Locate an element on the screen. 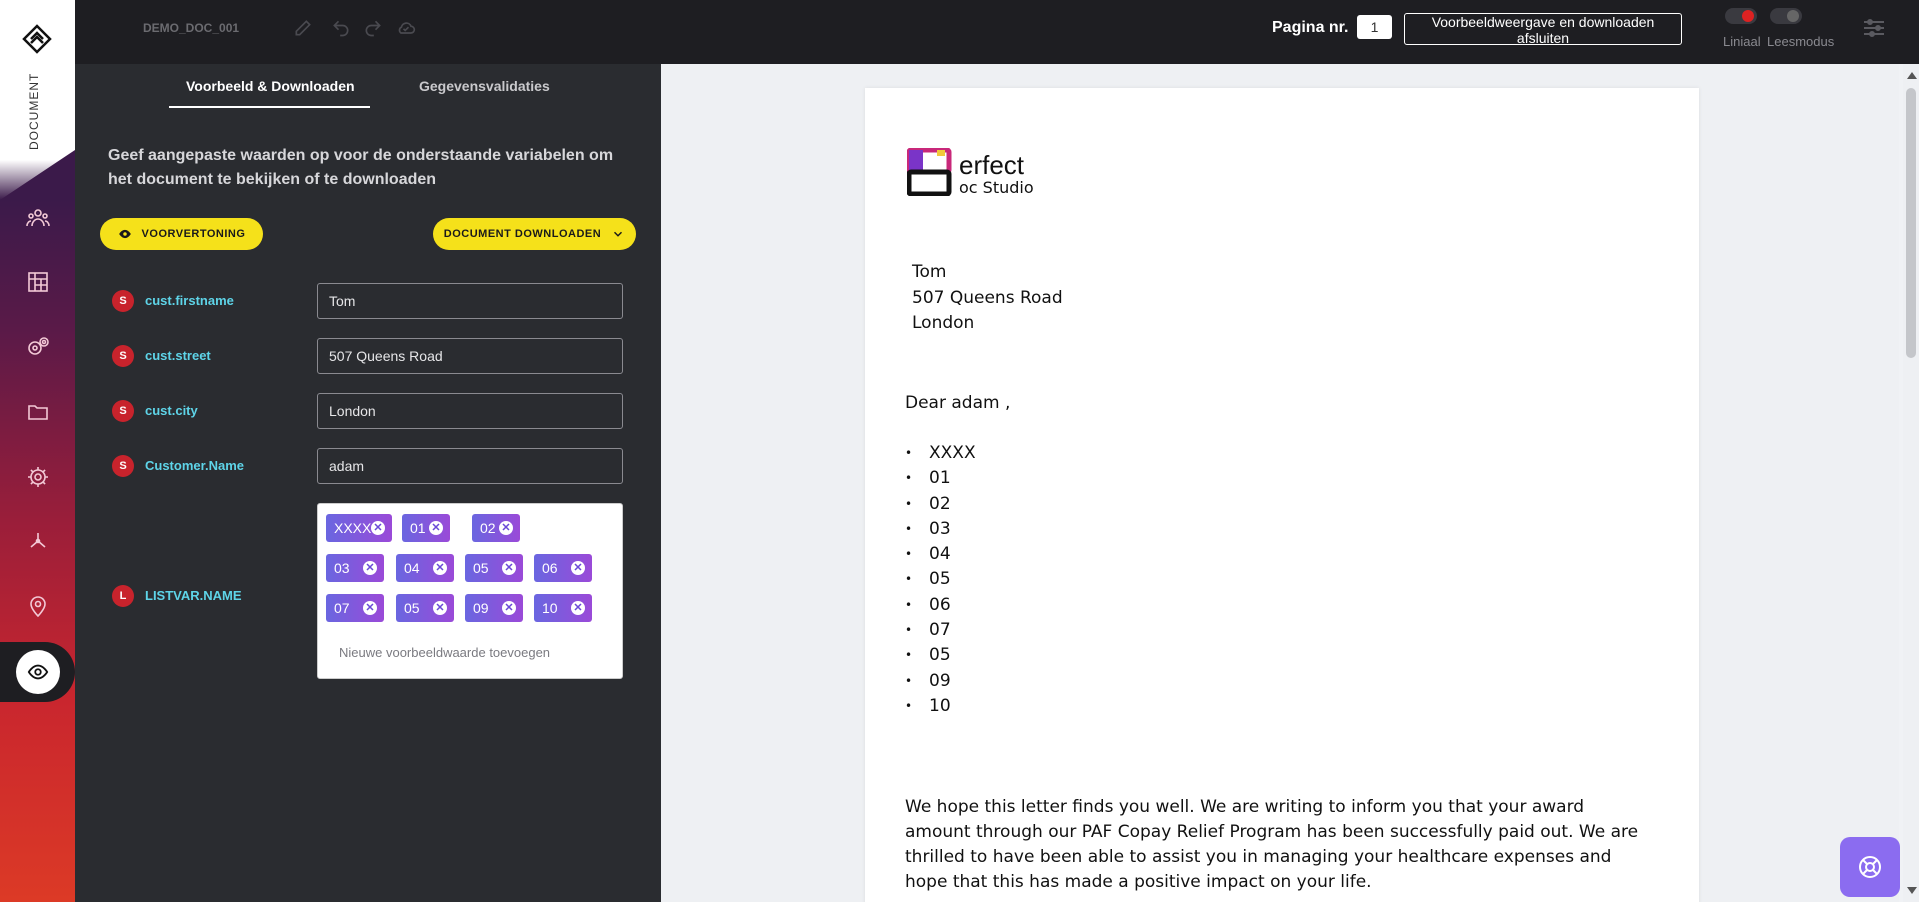  scroll-thumb is located at coordinates (1911, 223).